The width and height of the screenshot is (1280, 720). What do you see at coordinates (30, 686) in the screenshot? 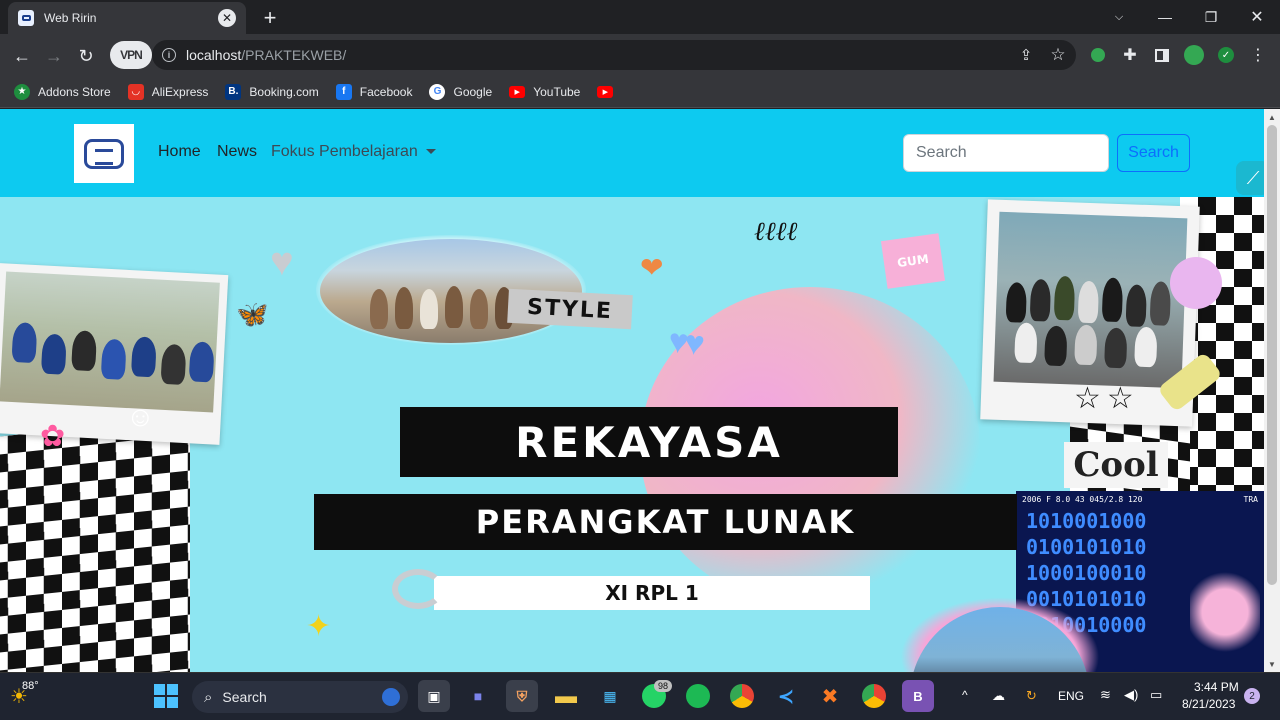
I see `weather-temp: 88°` at bounding box center [30, 686].